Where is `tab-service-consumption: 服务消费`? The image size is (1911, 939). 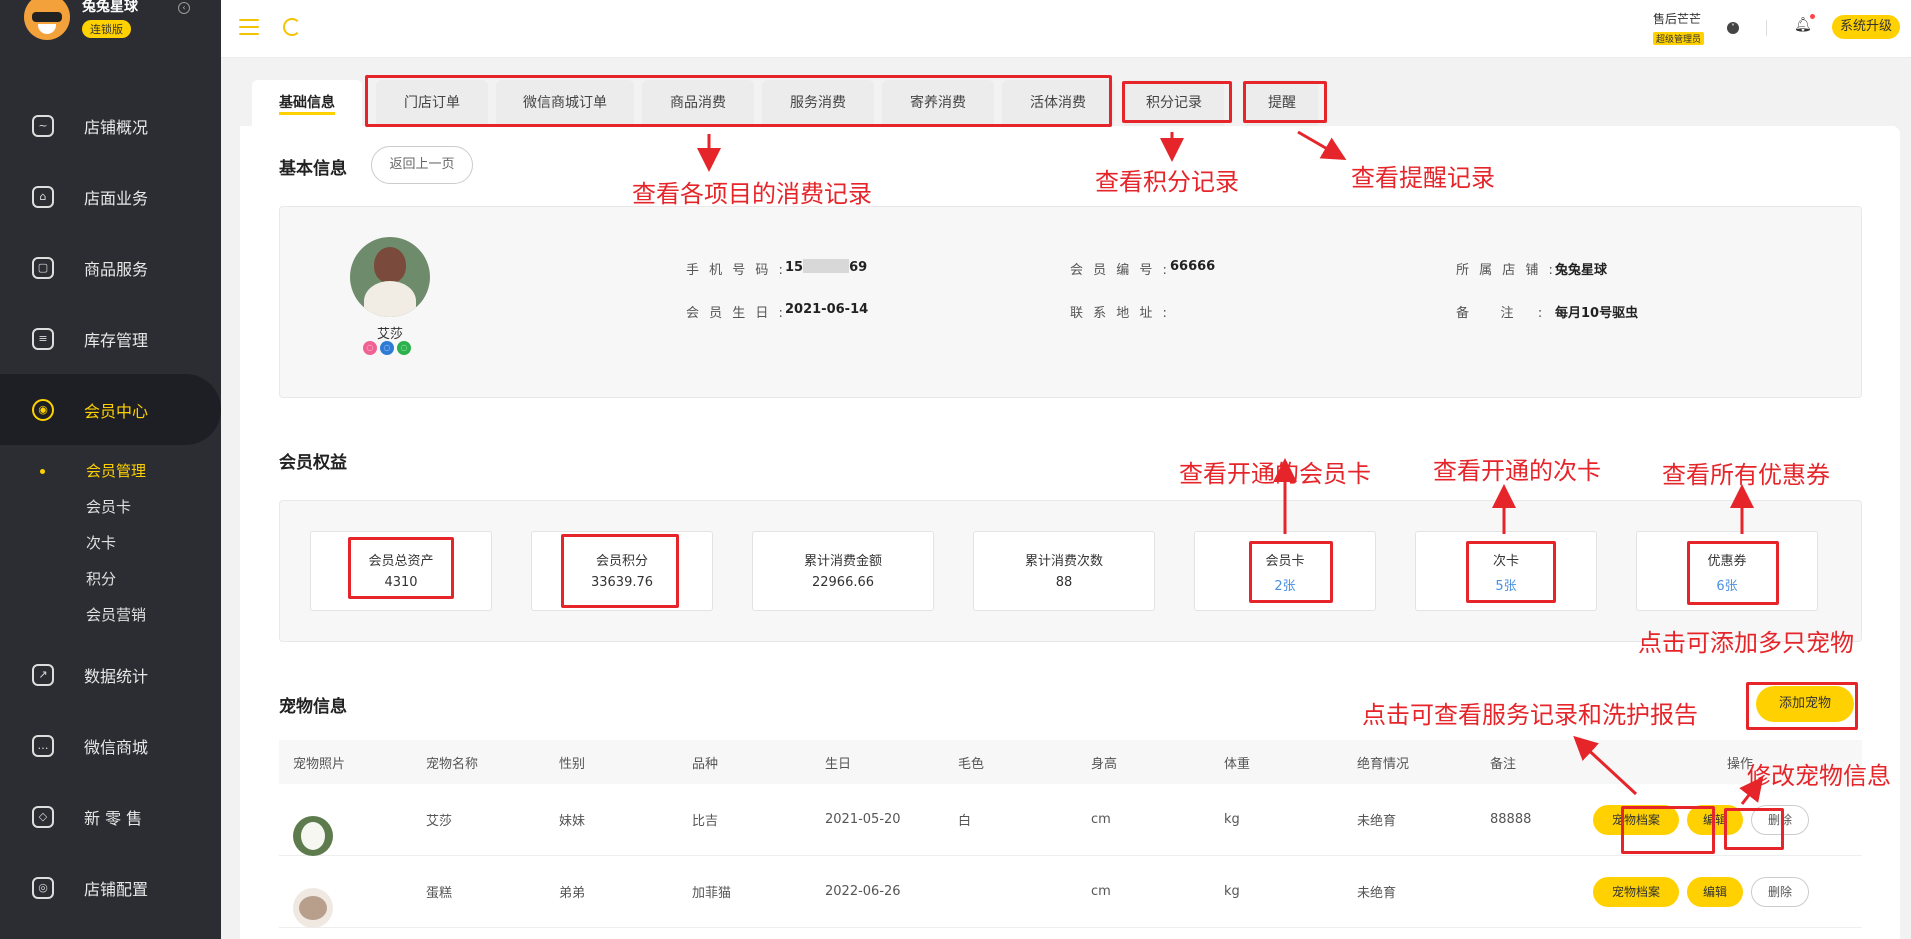 tab-service-consumption: 服务消费 is located at coordinates (818, 103).